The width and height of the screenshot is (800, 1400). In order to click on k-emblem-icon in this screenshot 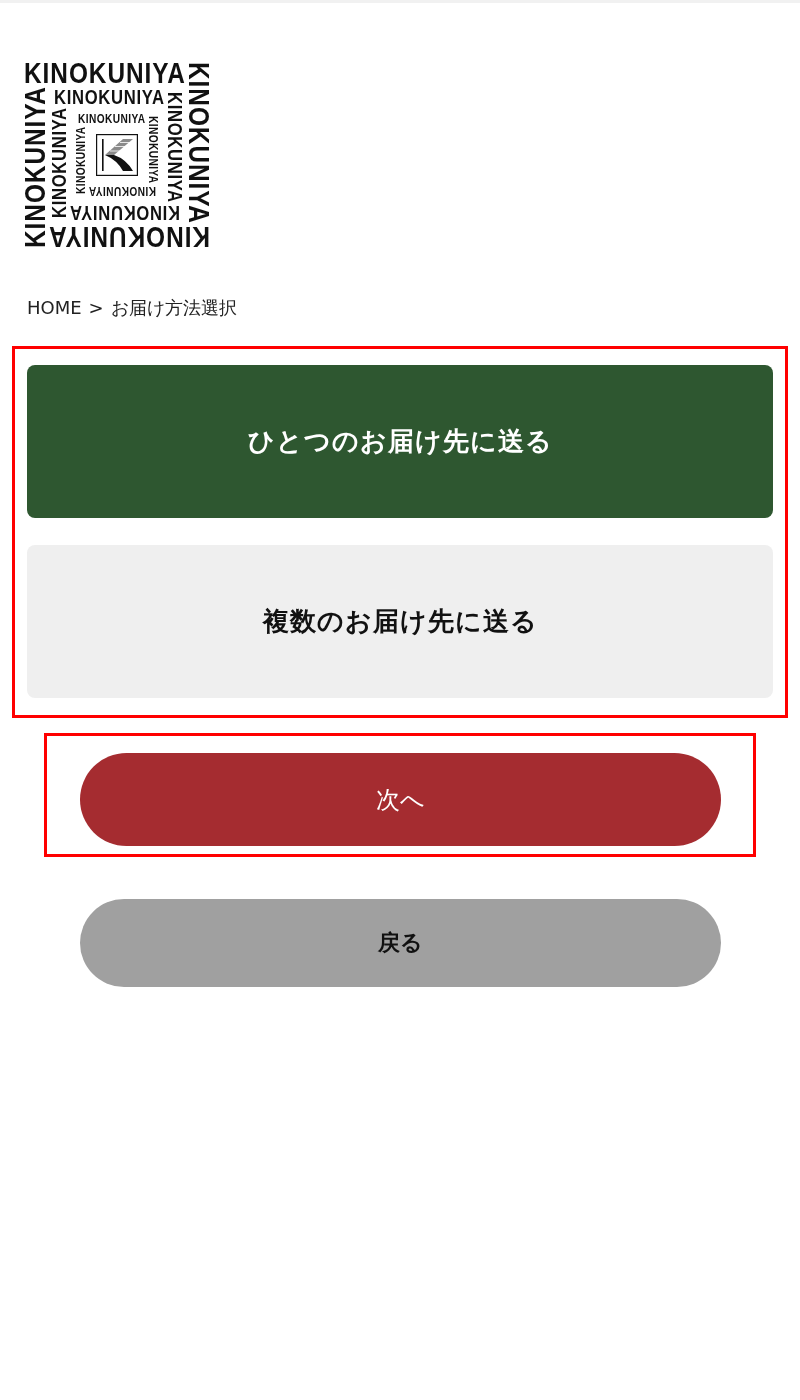, I will do `click(117, 155)`.